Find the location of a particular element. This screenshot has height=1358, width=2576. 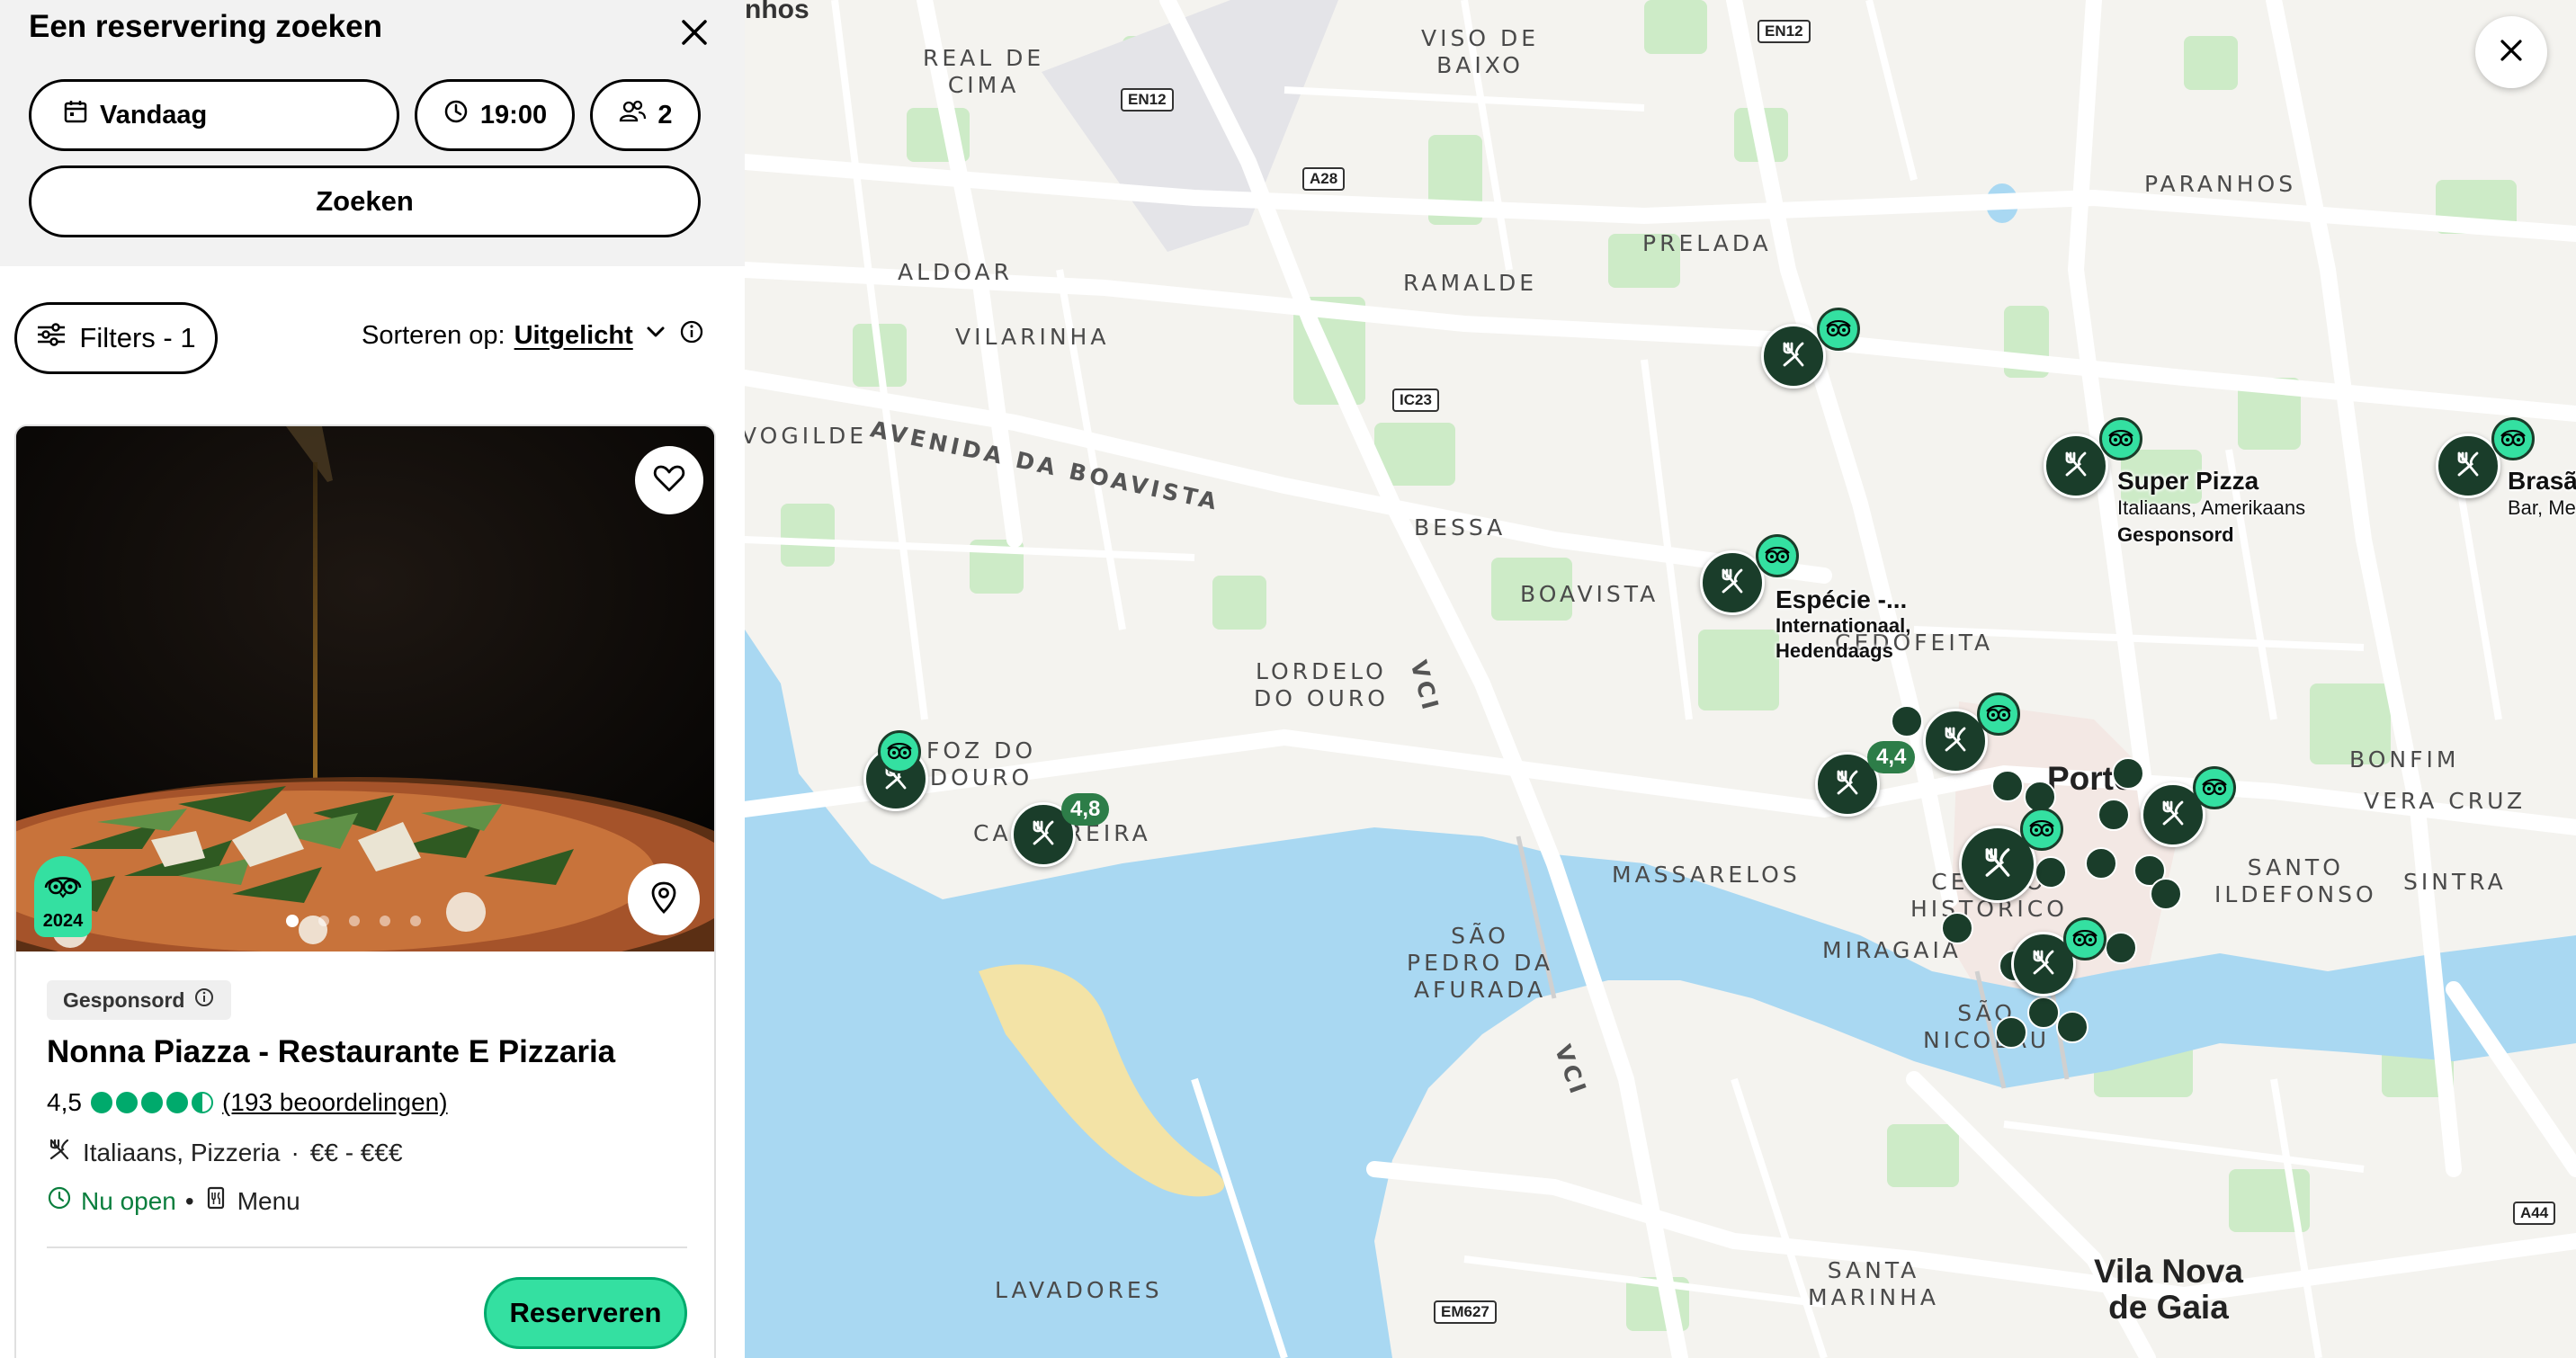

map-pin-icon is located at coordinates (664, 900).